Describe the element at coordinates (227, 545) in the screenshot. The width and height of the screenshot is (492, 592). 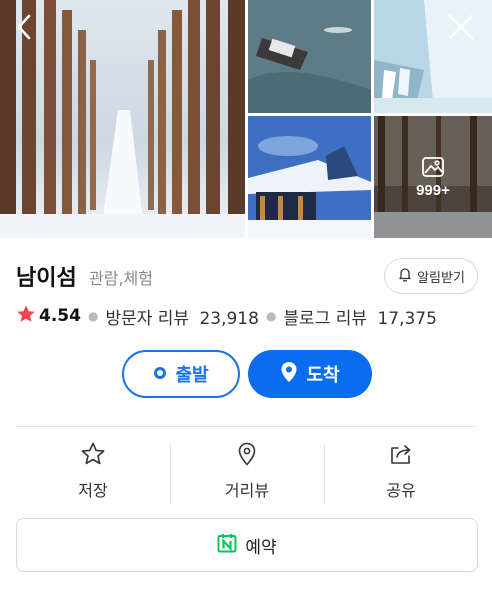
I see `naver-calendar-icon` at that location.